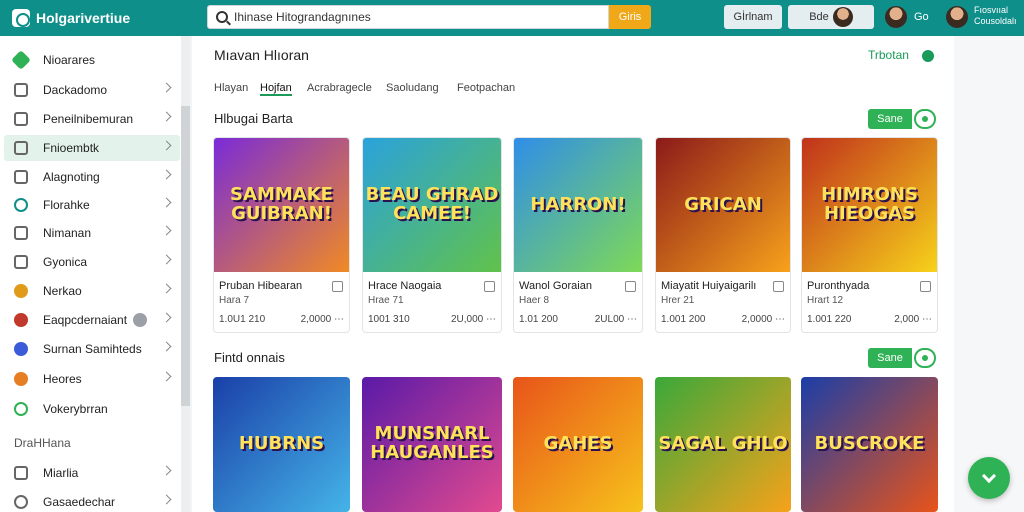  What do you see at coordinates (92, 409) in the screenshot?
I see `sidebar-item-category-5: Vokerybrran` at bounding box center [92, 409].